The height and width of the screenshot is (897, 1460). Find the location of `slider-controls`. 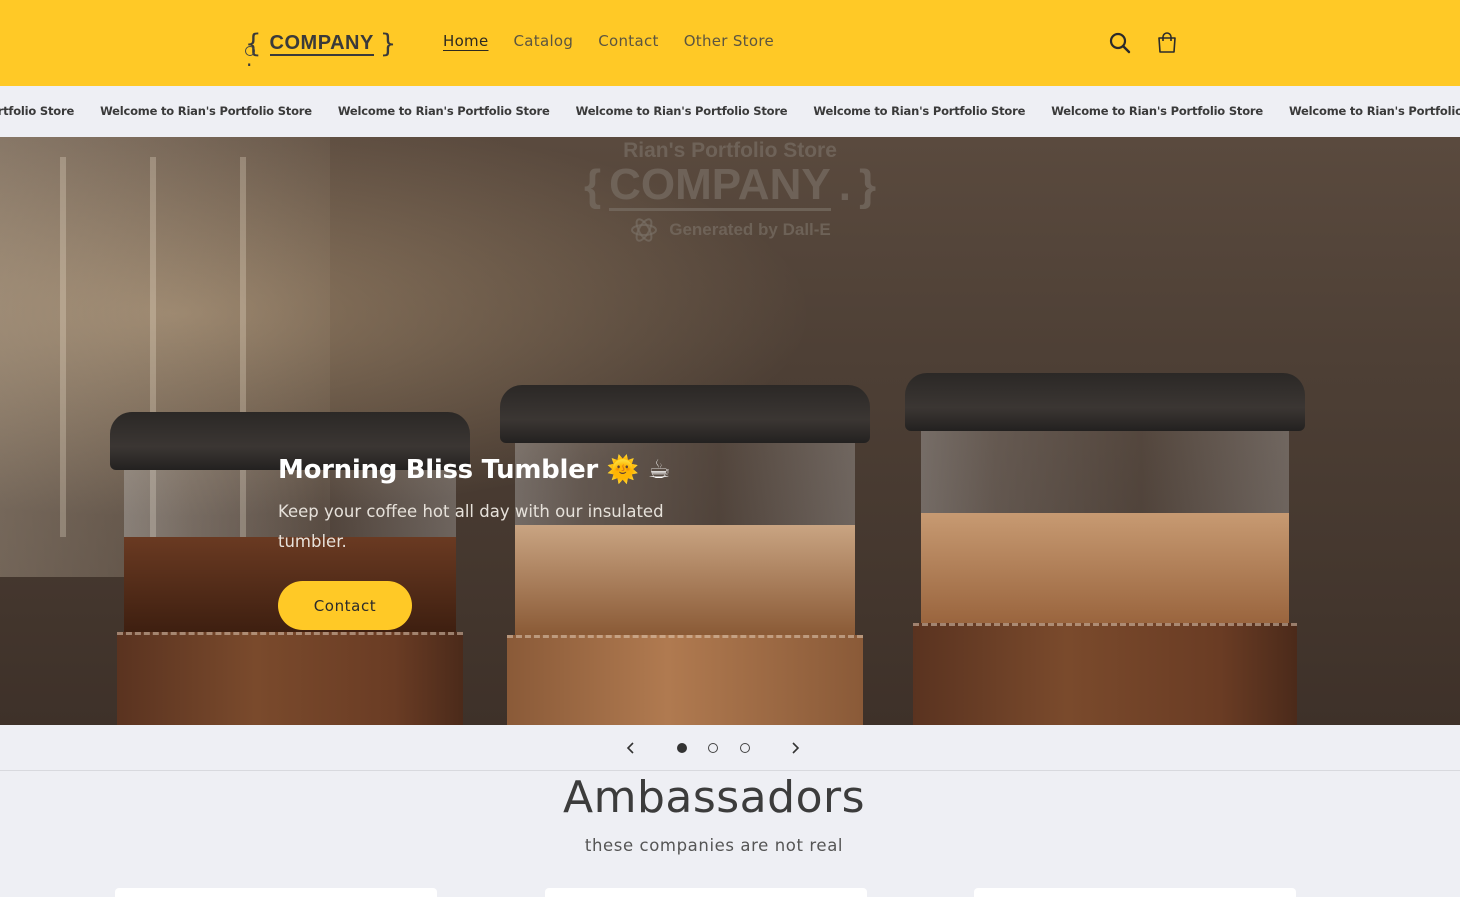

slider-controls is located at coordinates (730, 748).